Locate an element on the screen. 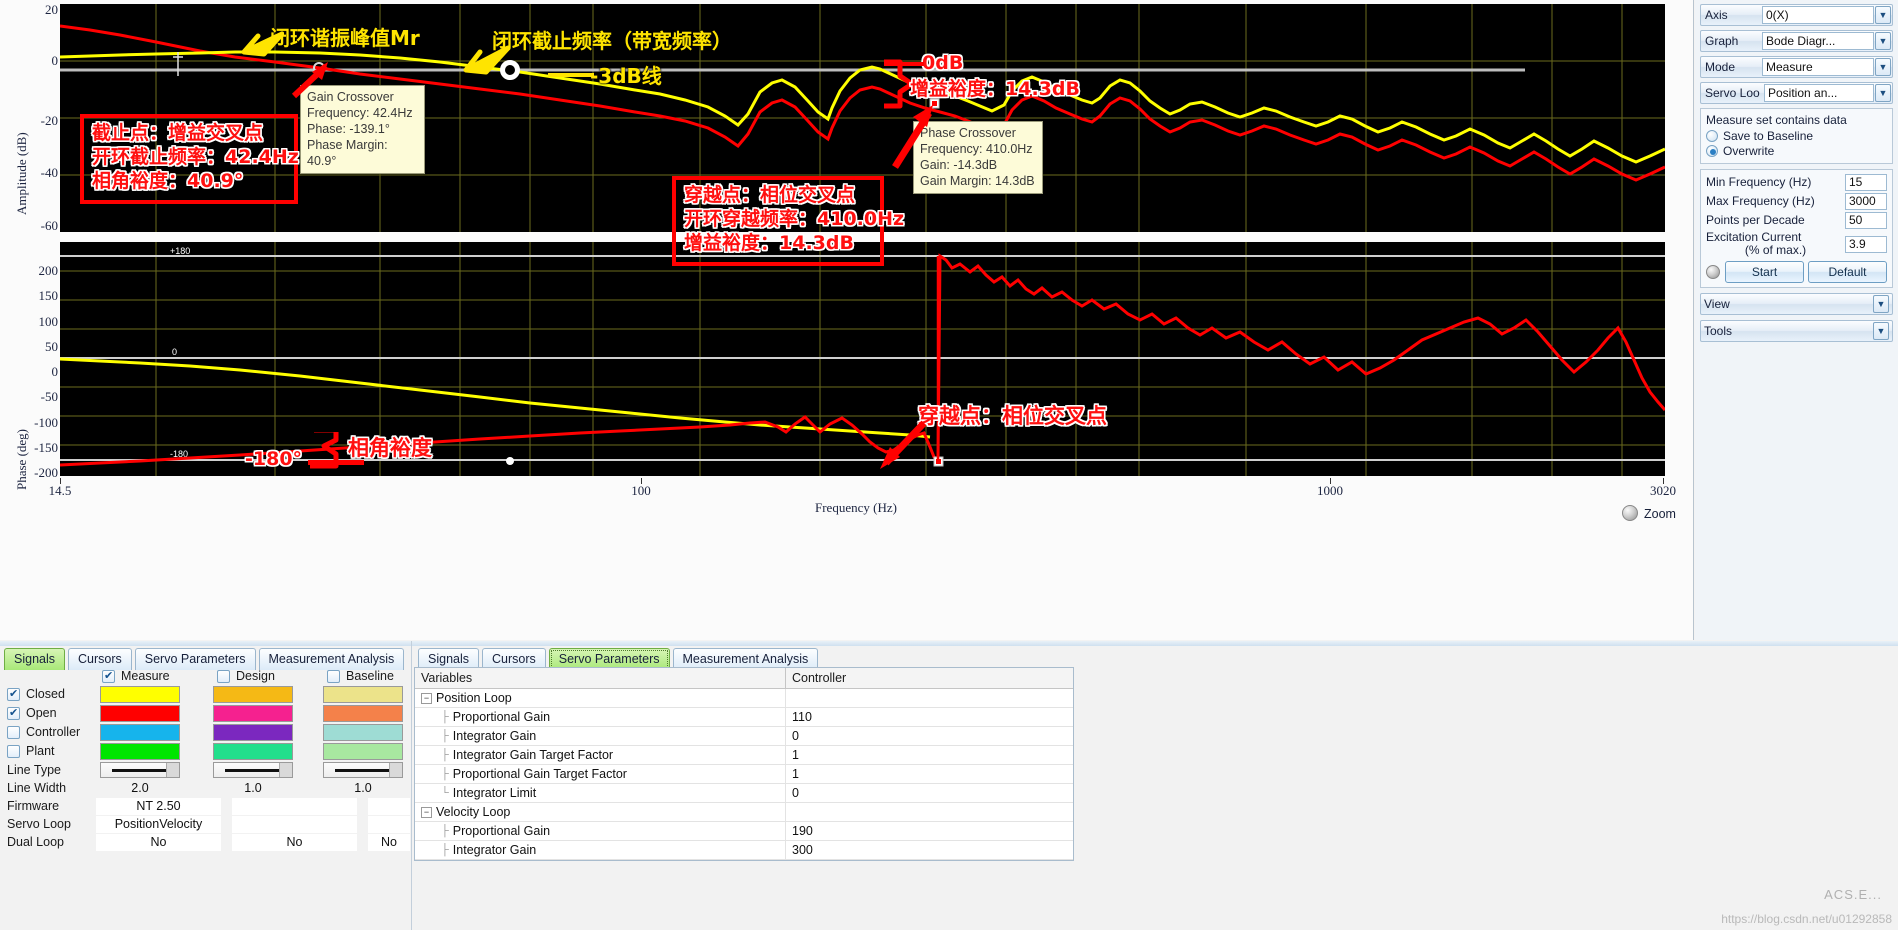 This screenshot has width=1898, height=930. action-row: Start Default is located at coordinates (1796, 272).